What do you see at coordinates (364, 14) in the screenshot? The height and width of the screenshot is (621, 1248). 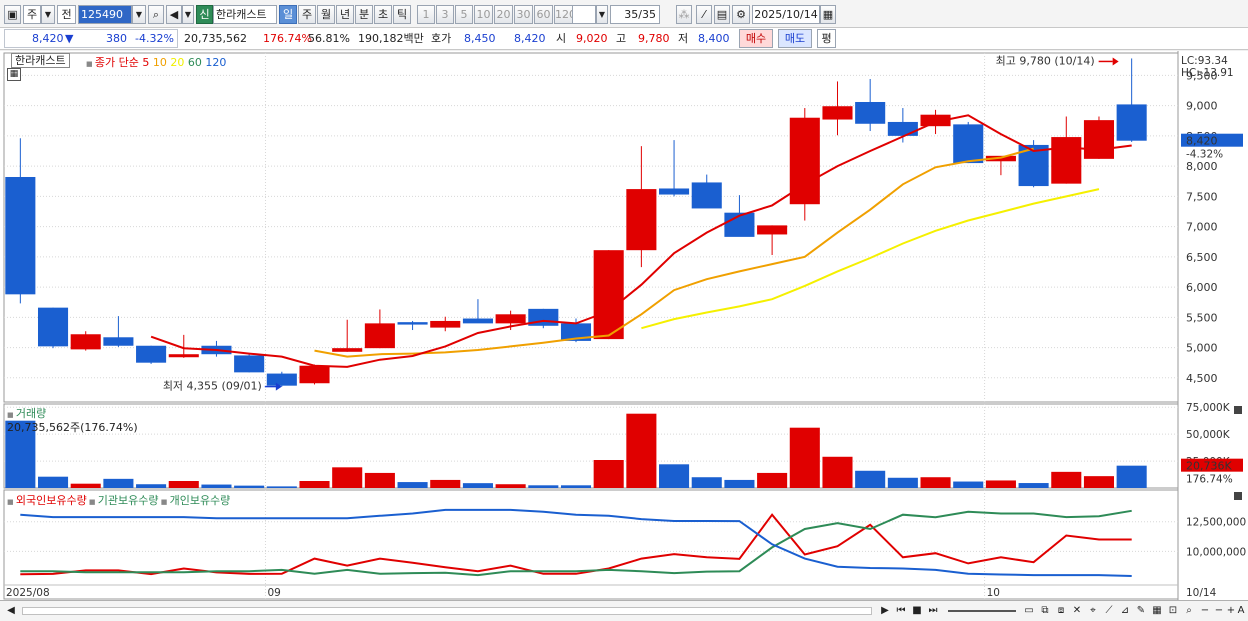 I see `period-button-4: 분` at bounding box center [364, 14].